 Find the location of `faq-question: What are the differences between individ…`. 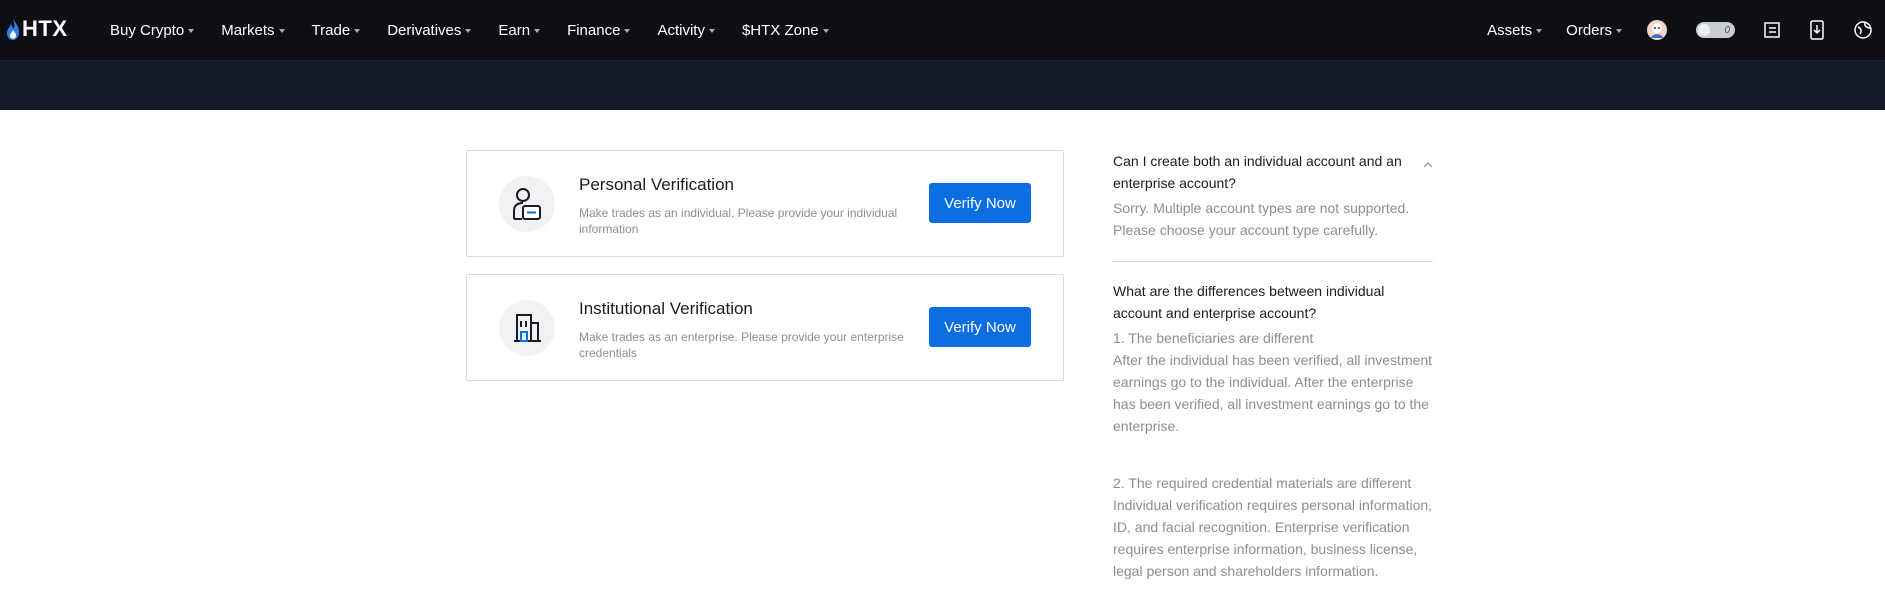

faq-question: What are the differences between individ… is located at coordinates (1249, 302).